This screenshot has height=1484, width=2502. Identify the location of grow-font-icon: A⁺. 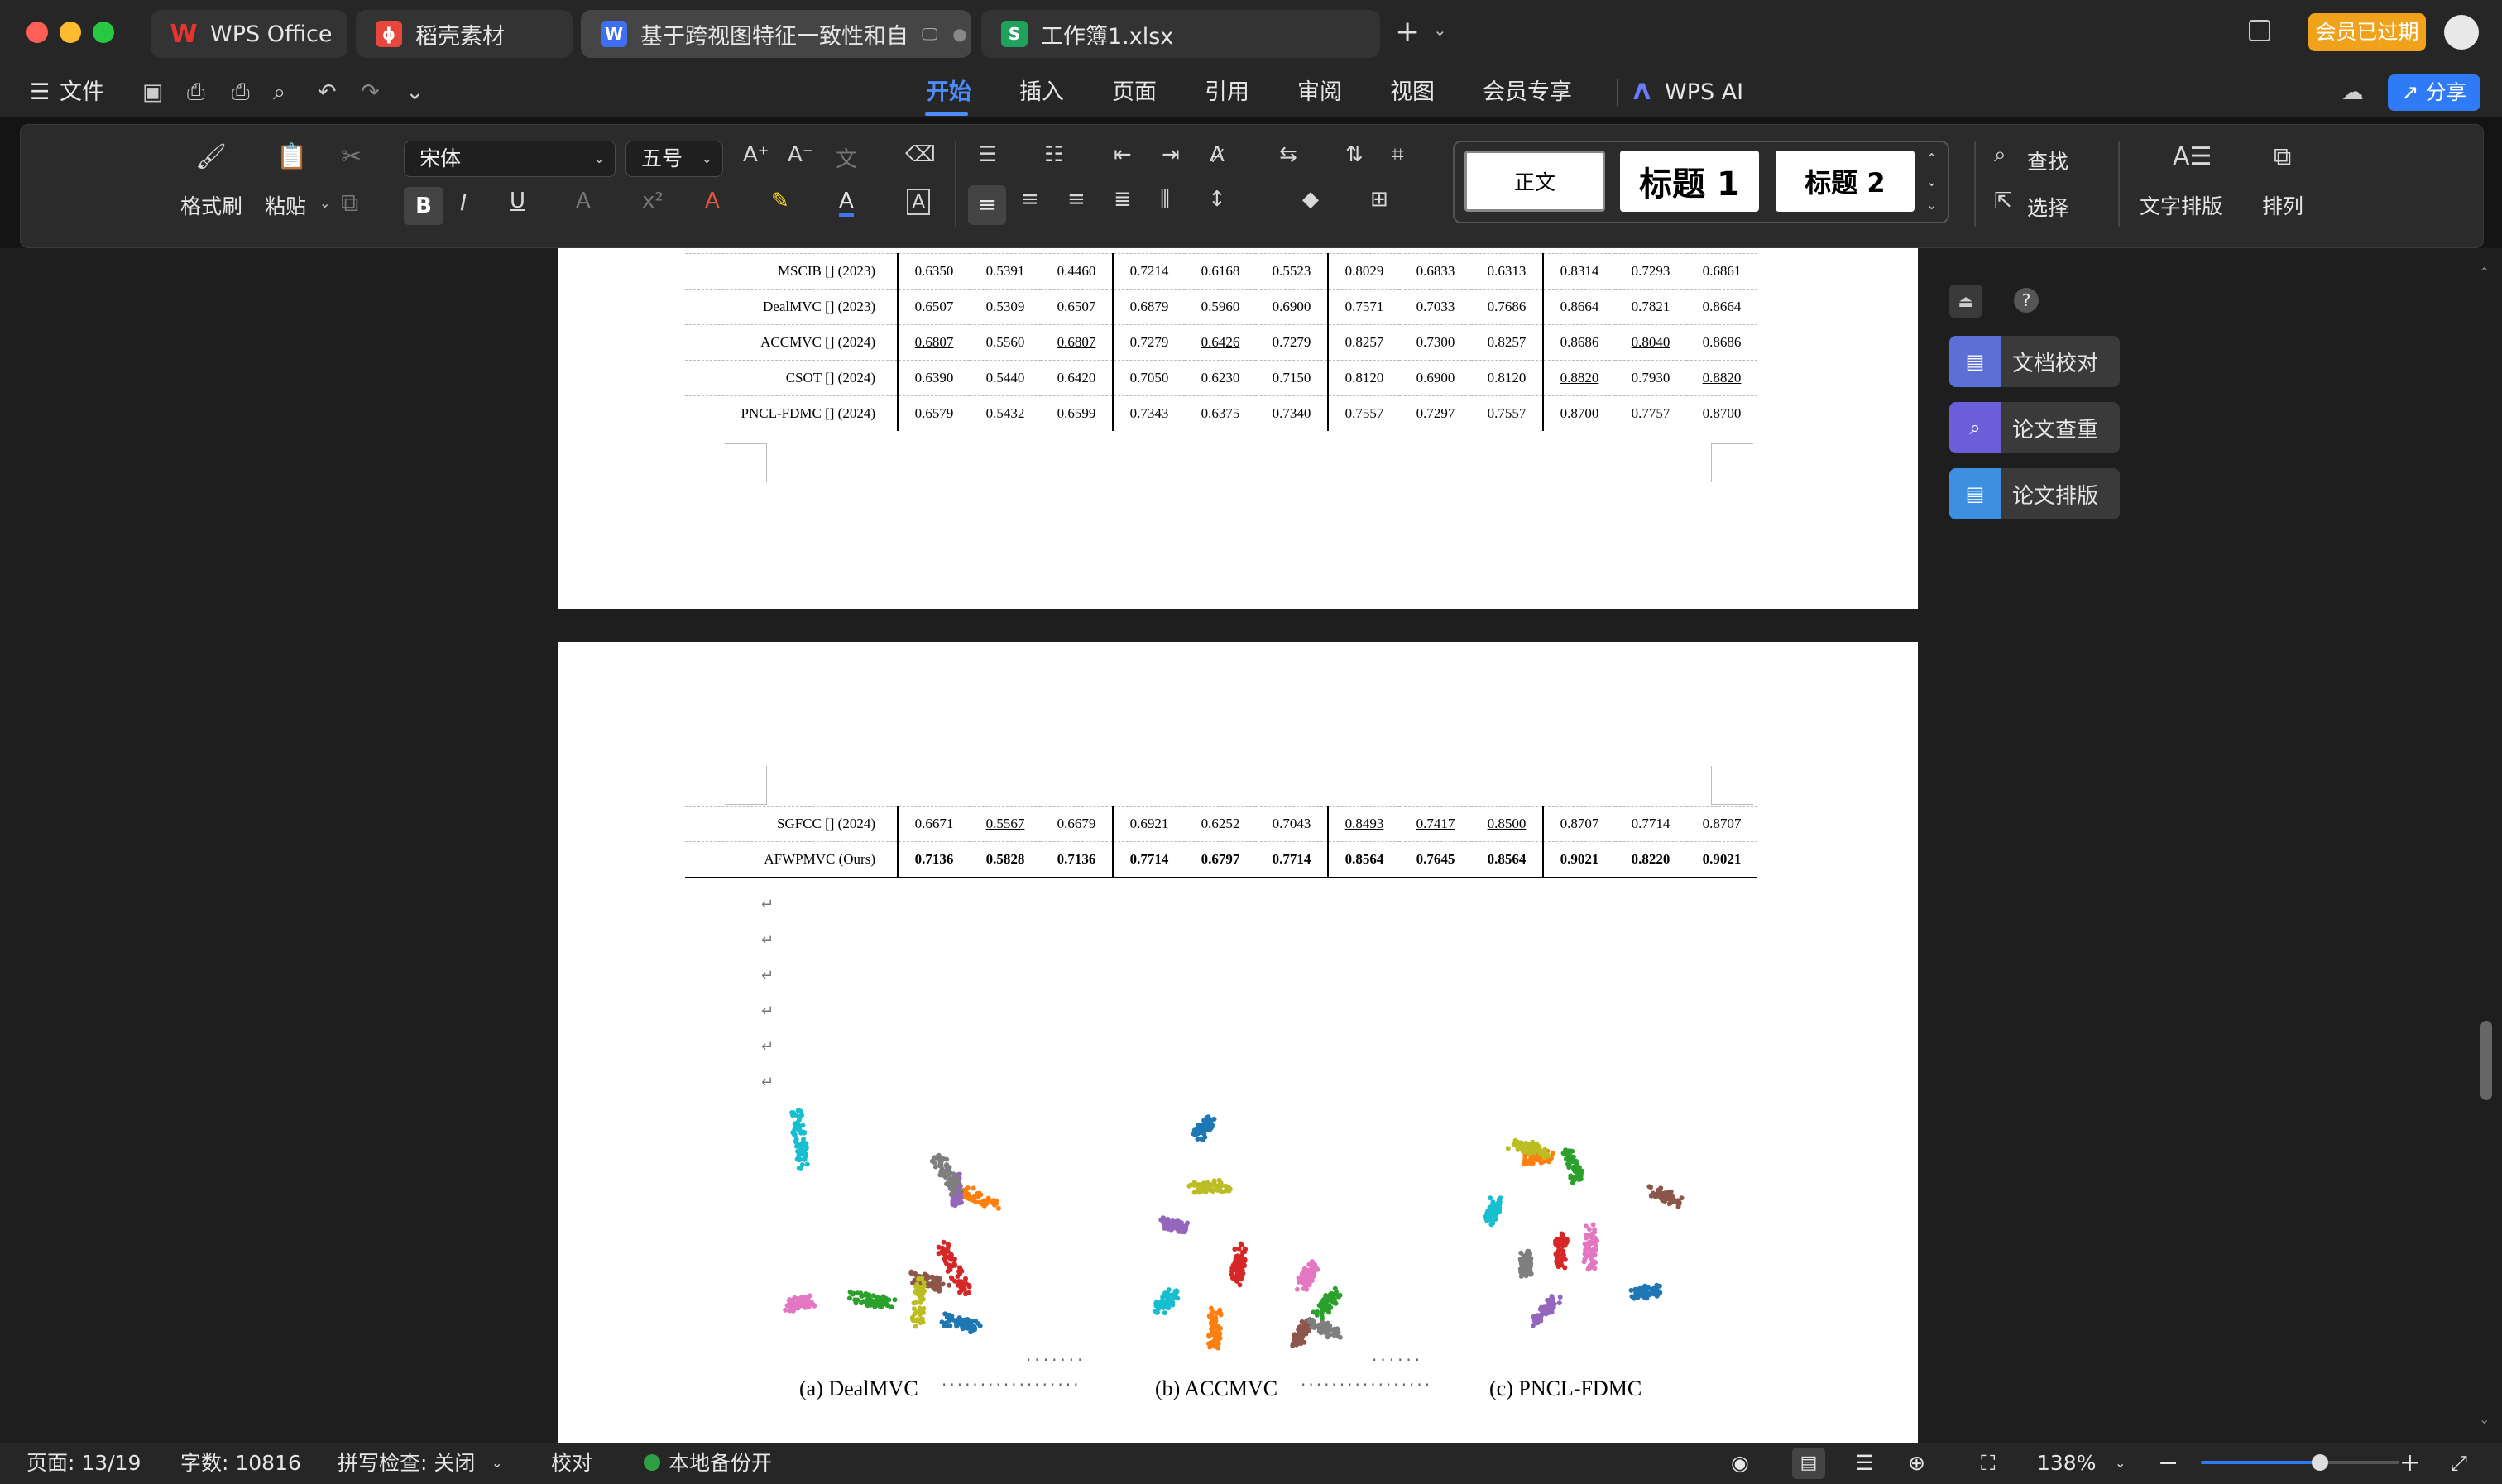
(756, 154).